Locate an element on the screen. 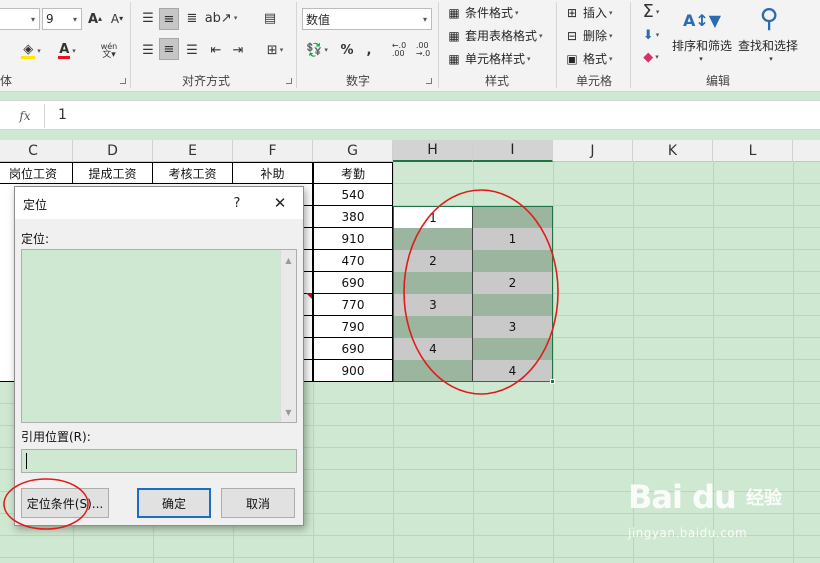 This screenshot has height=563, width=820. selection-cell-h: 4 is located at coordinates (433, 349).